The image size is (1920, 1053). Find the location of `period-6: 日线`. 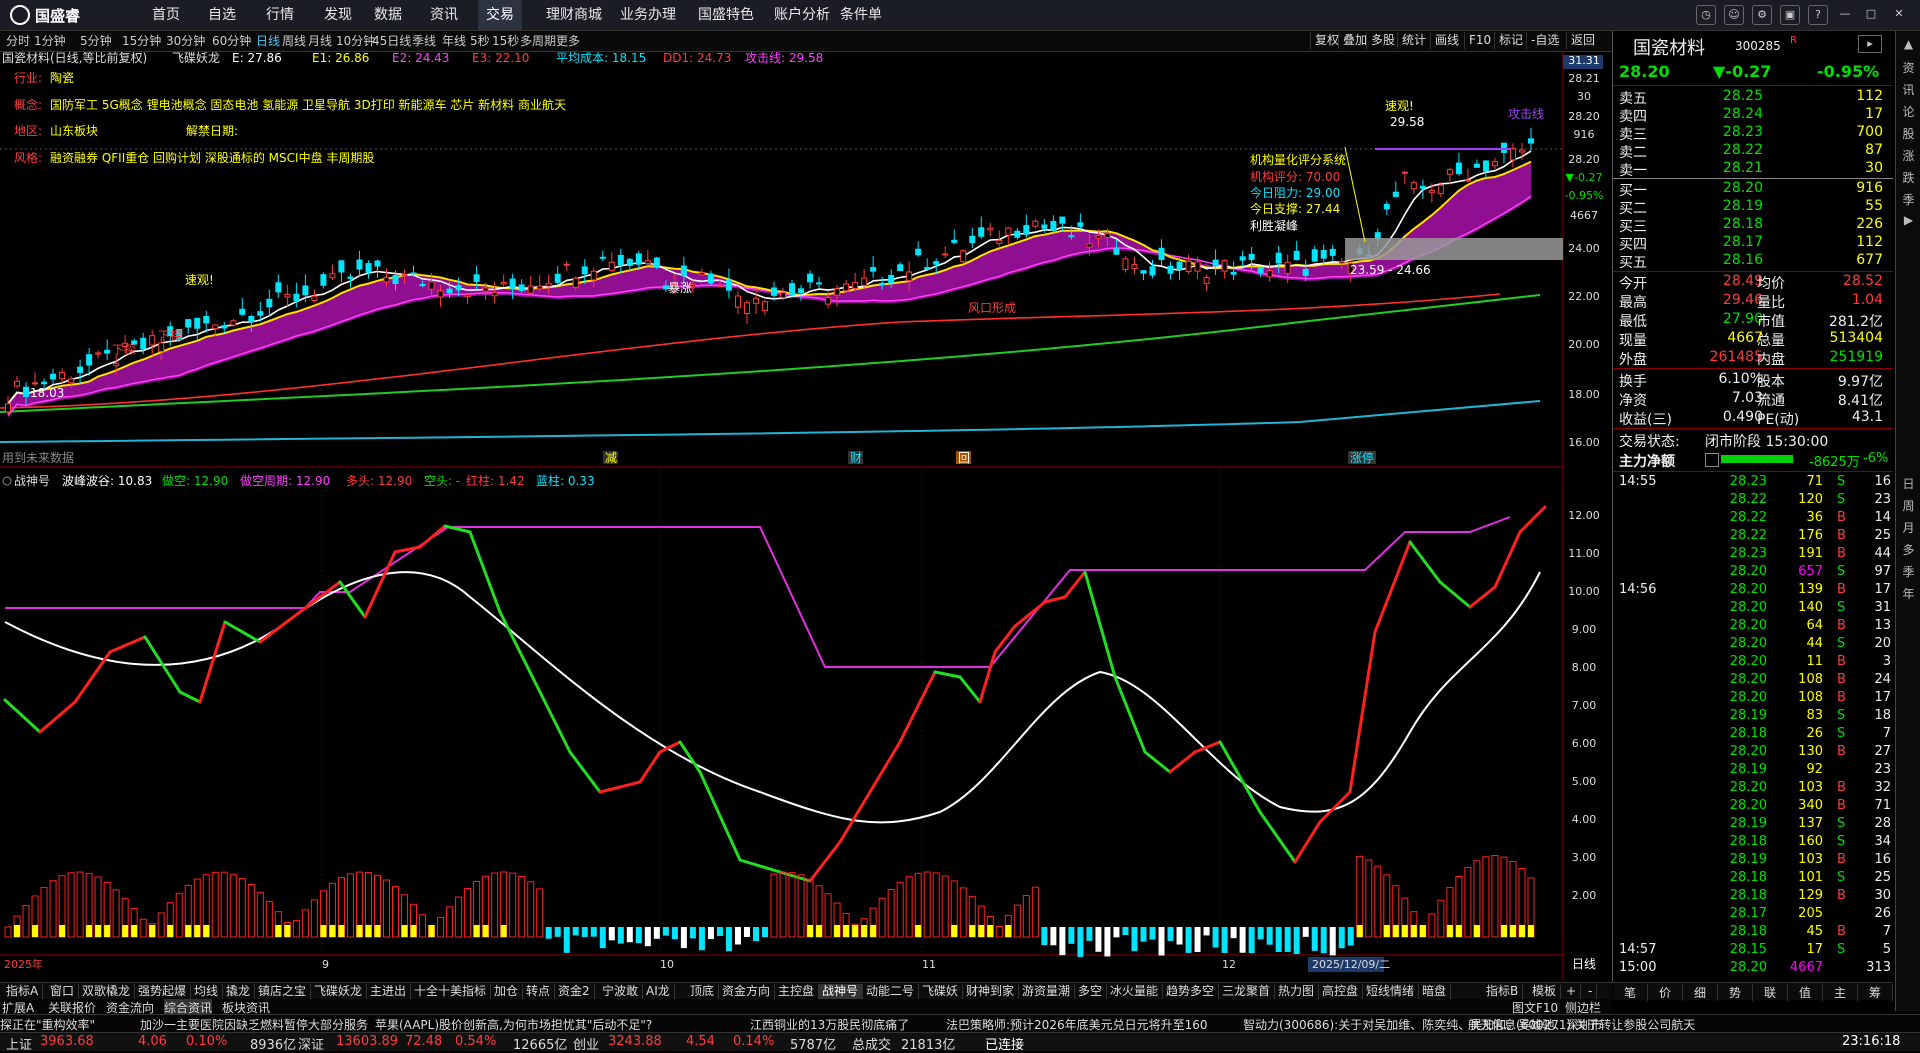

period-6: 日线 is located at coordinates (268, 41).